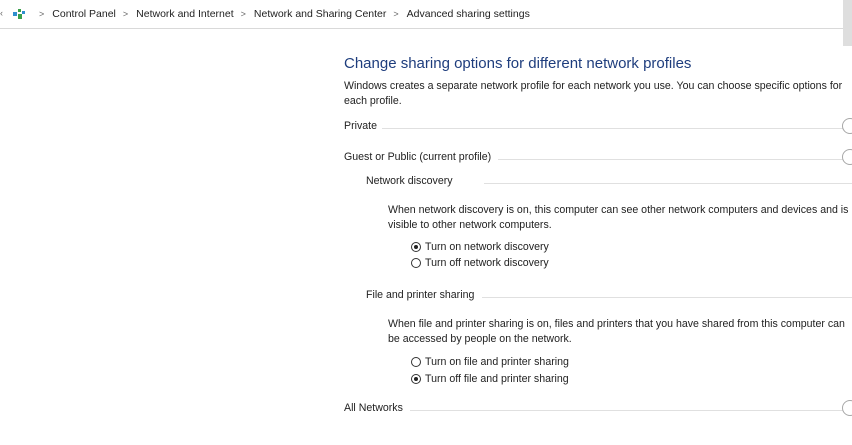 The height and width of the screenshot is (445, 852). Describe the element at coordinates (487, 263) in the screenshot. I see `radio-label: Turn off network discovery` at that location.